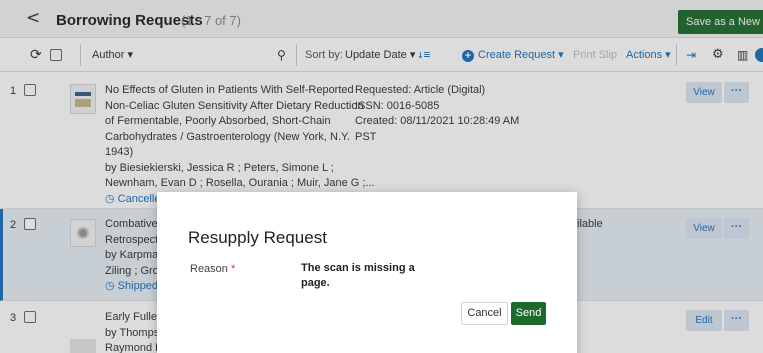  What do you see at coordinates (233, 269) in the screenshot?
I see `required-marker: *` at bounding box center [233, 269].